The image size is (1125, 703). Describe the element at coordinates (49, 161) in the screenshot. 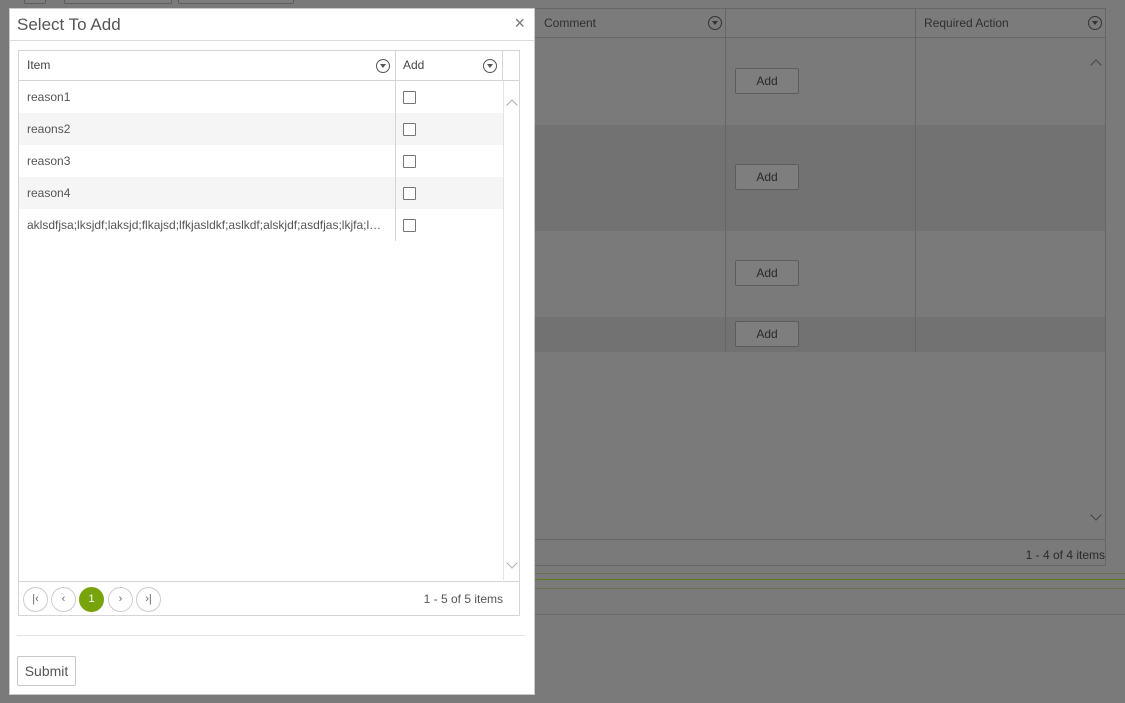

I see `item-cell: reason3` at that location.